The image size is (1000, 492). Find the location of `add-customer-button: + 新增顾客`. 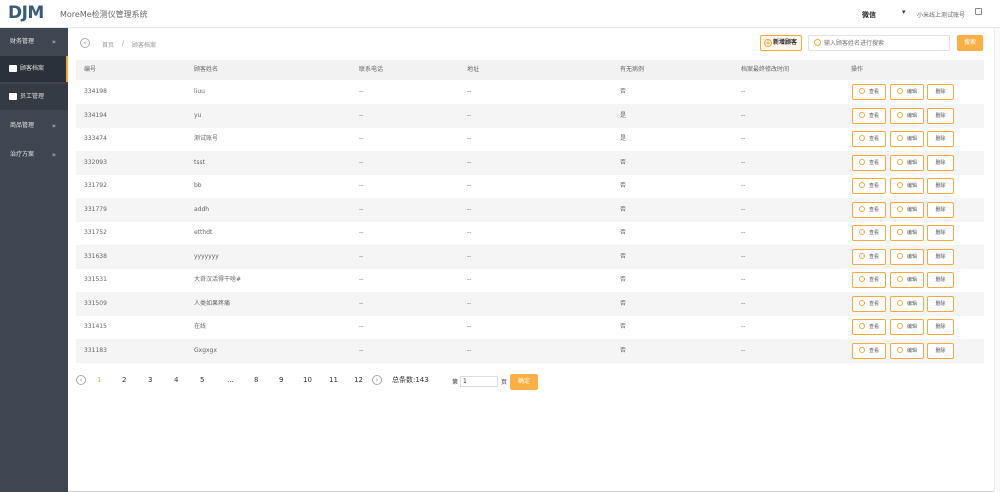

add-customer-button: + 新增顾客 is located at coordinates (781, 43).